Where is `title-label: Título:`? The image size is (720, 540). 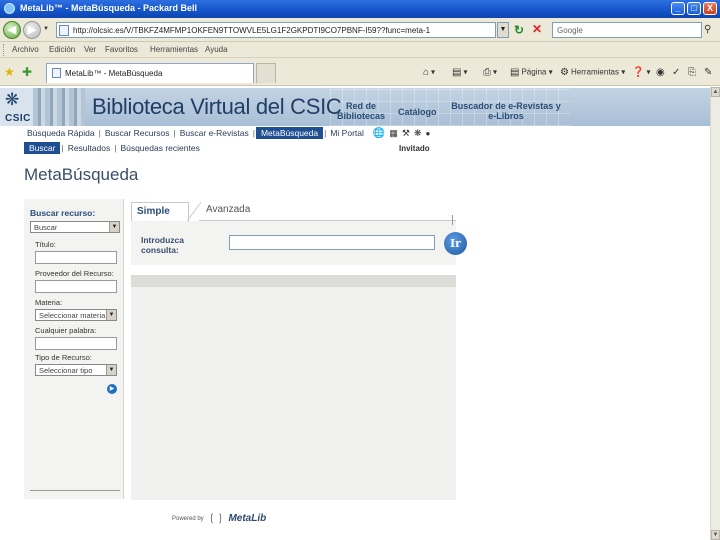 title-label: Título: is located at coordinates (45, 244).